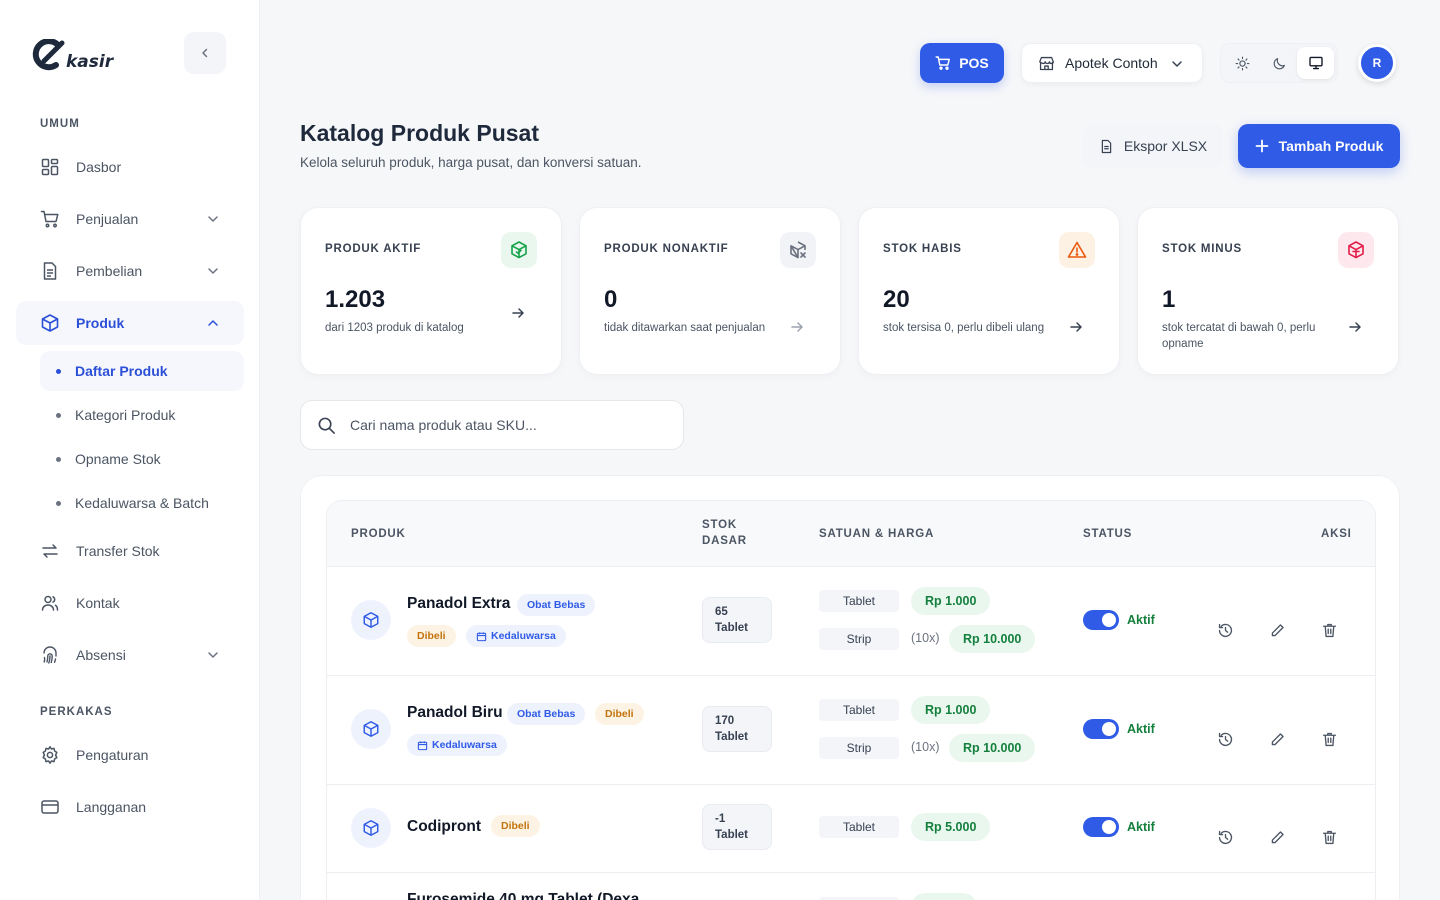 The width and height of the screenshot is (1440, 900). Describe the element at coordinates (1112, 63) in the screenshot. I see `store-selector: Apotek Contoh` at that location.